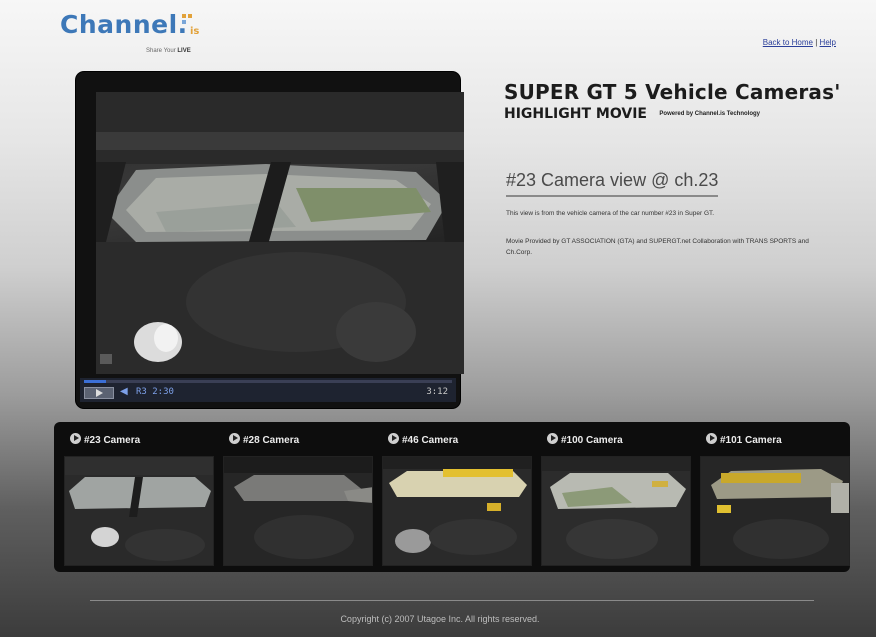 Image resolution: width=876 pixels, height=637 pixels. I want to click on camera-view-title: #23 Camera view @ ch.23, so click(612, 183).